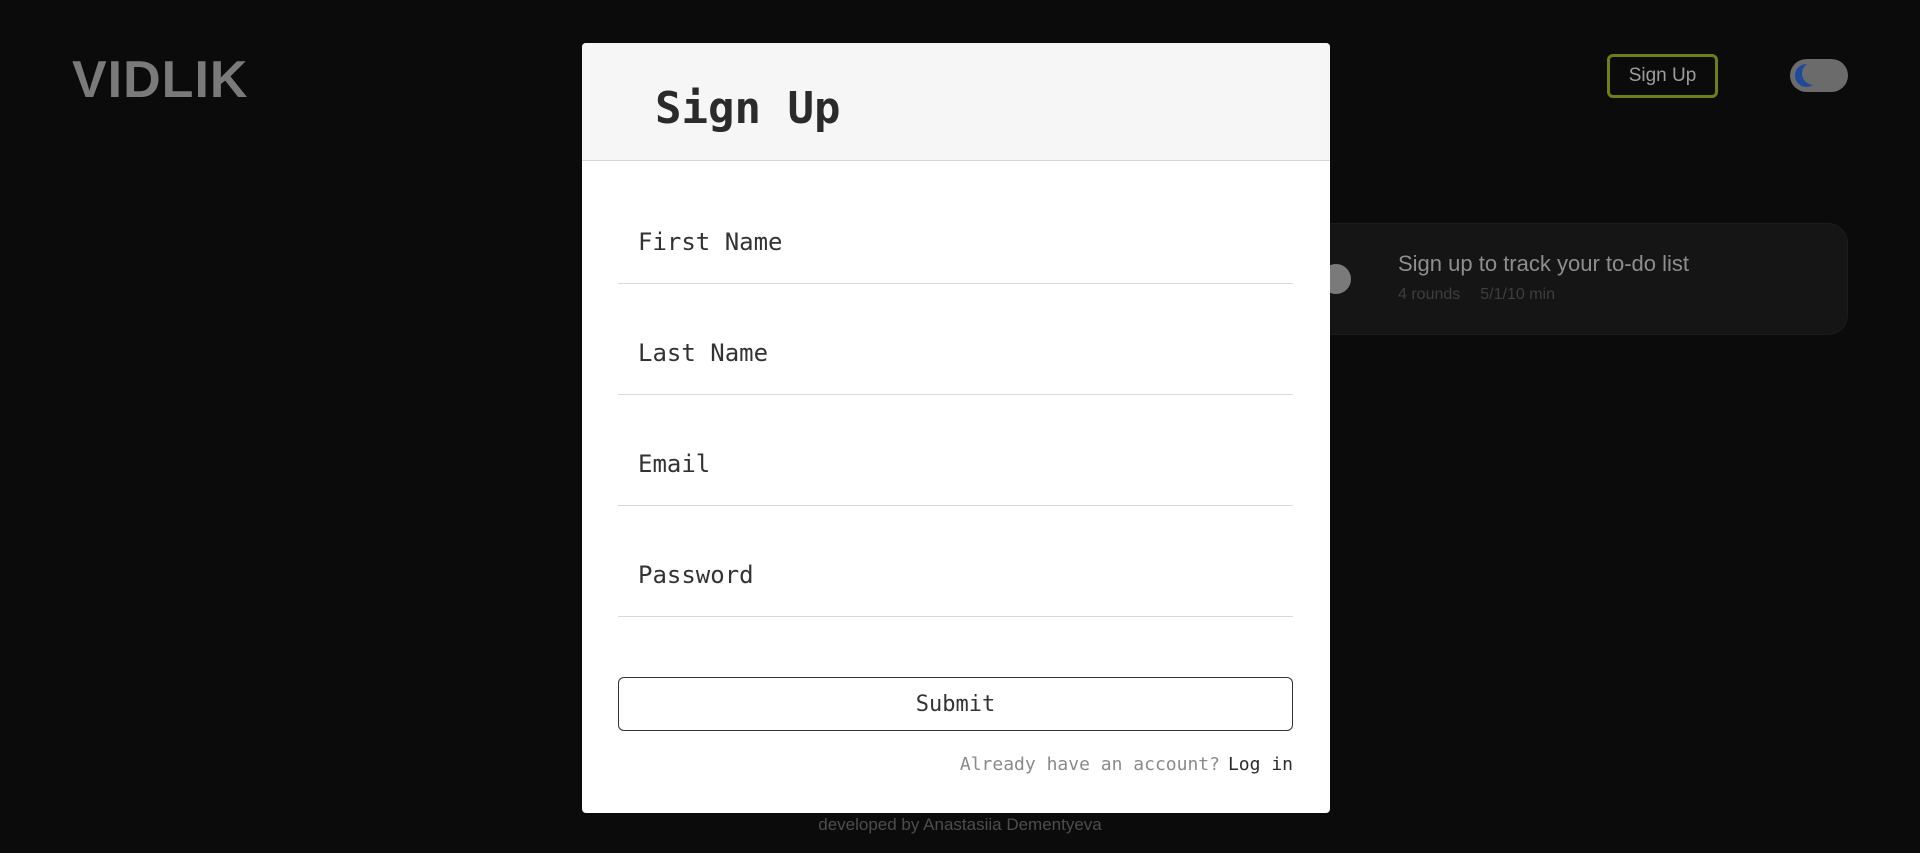 The width and height of the screenshot is (1920, 853). I want to click on modal-header: Sign Up, so click(956, 102).